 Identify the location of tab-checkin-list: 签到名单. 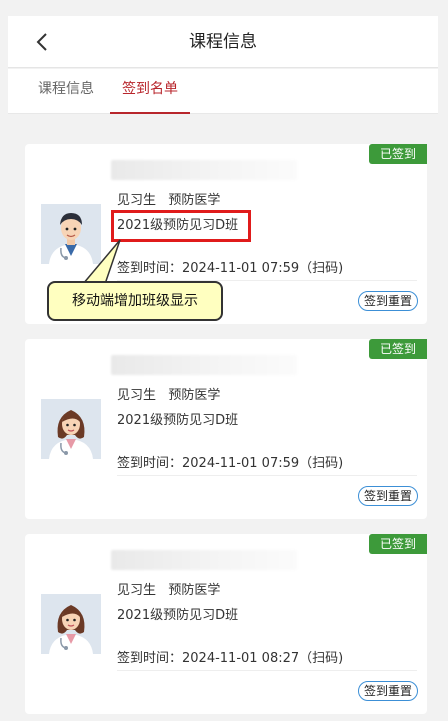
(150, 91).